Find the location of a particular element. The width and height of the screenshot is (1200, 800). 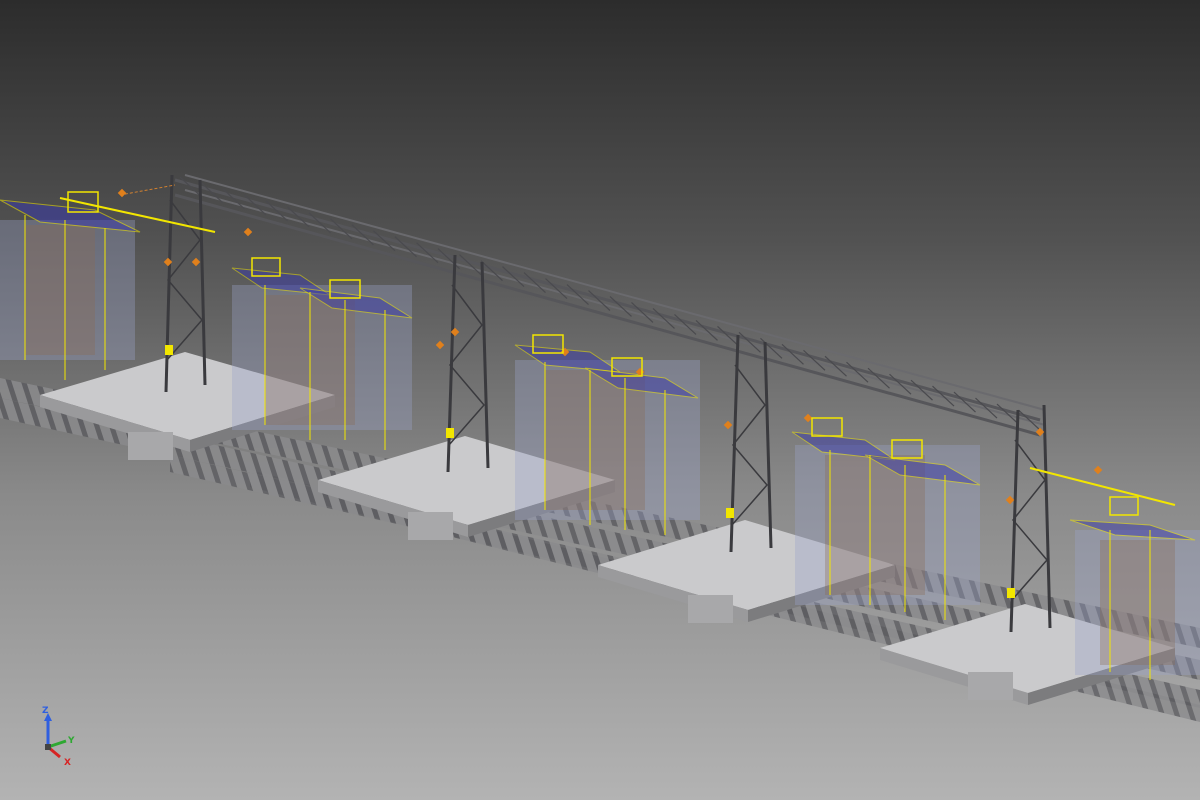

y-axis-label: Y is located at coordinates (71, 741).